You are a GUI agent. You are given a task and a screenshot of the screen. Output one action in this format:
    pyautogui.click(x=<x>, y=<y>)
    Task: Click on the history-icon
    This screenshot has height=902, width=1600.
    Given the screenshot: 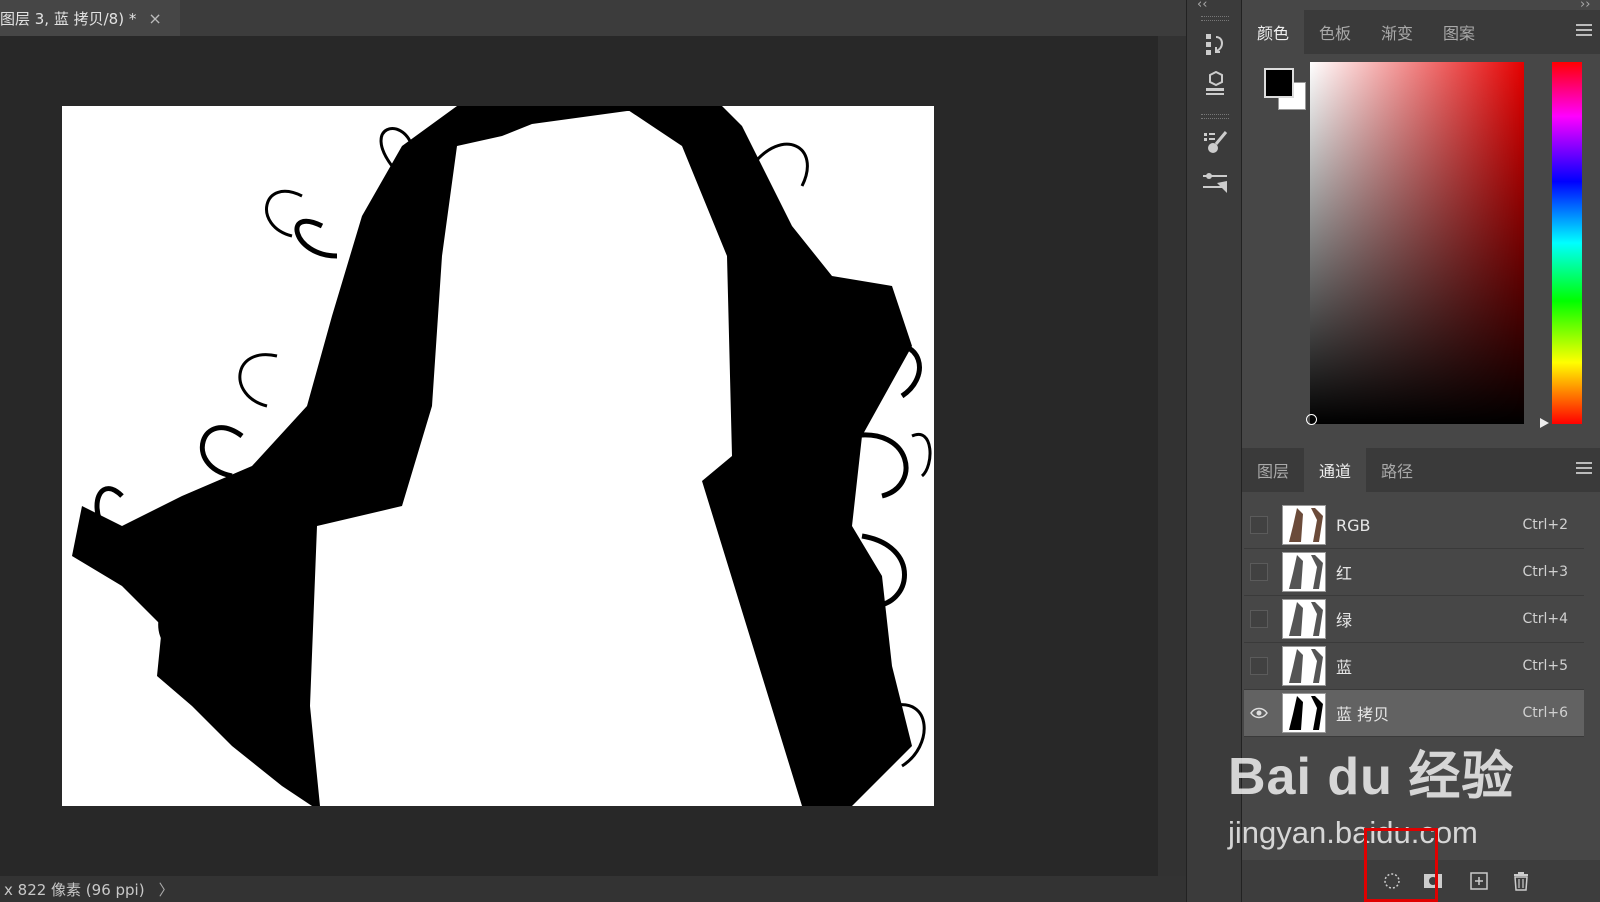 What is the action you would take?
    pyautogui.click(x=1215, y=44)
    